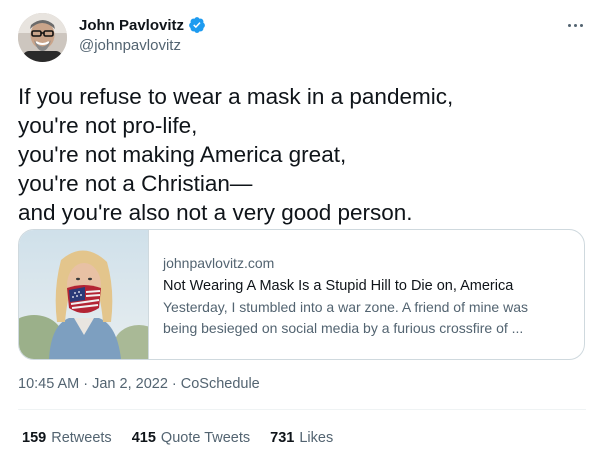  What do you see at coordinates (219, 263) in the screenshot?
I see `link-card-domain: johnpavlovitz.com` at bounding box center [219, 263].